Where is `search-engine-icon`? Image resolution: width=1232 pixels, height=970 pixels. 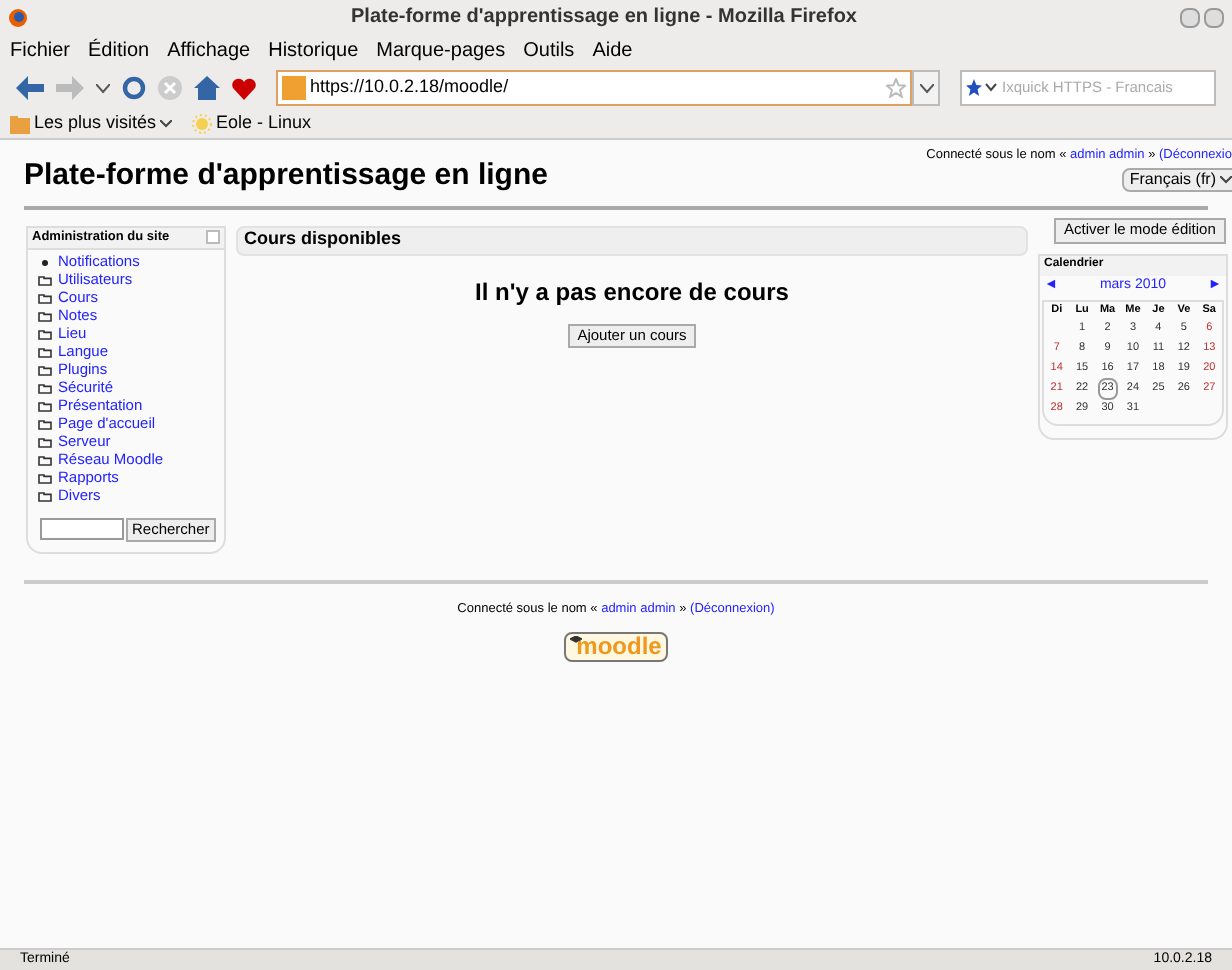
search-engine-icon is located at coordinates (982, 88).